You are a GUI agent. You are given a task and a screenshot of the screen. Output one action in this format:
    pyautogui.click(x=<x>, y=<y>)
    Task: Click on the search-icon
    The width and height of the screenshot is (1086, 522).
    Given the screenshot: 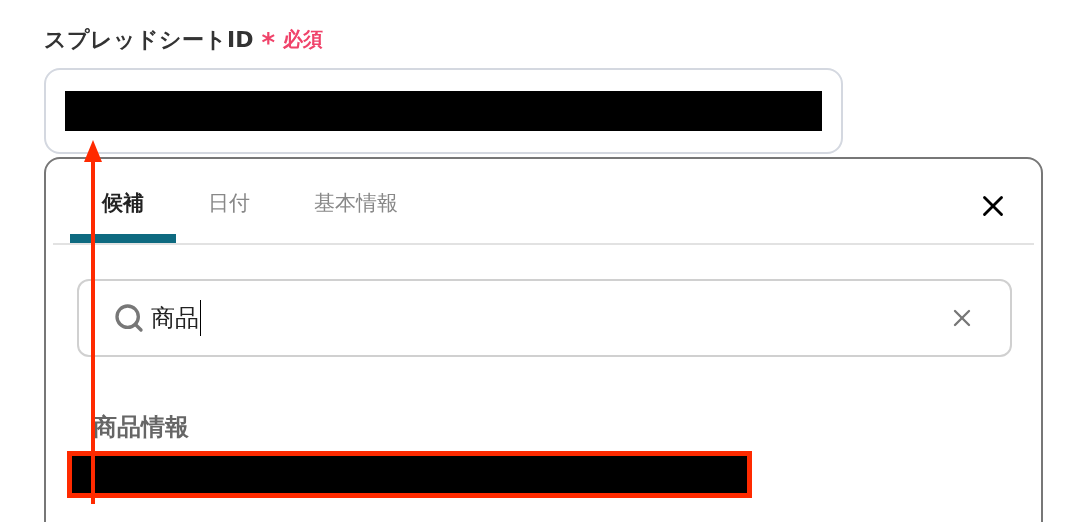 What is the action you would take?
    pyautogui.click(x=129, y=318)
    